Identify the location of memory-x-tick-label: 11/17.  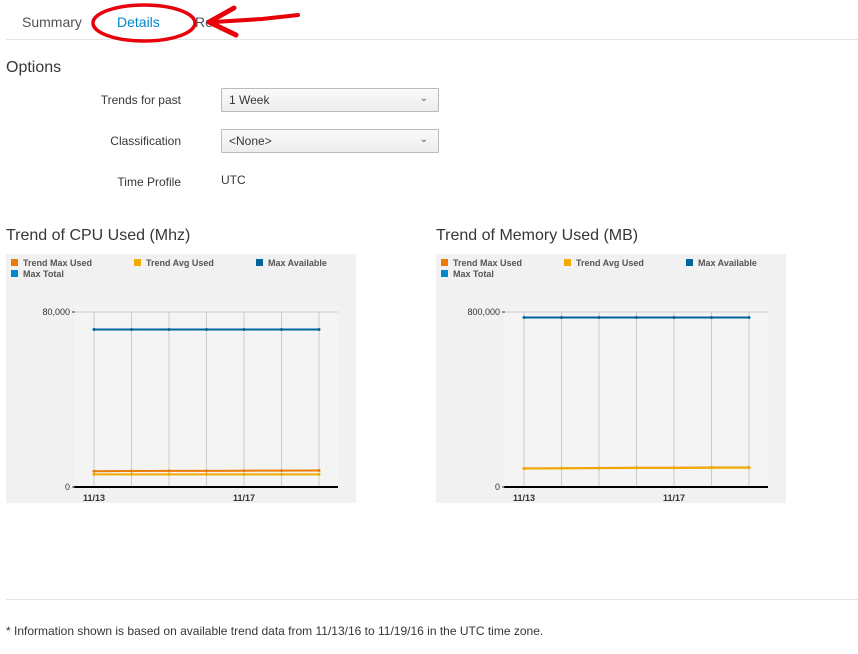
(674, 498).